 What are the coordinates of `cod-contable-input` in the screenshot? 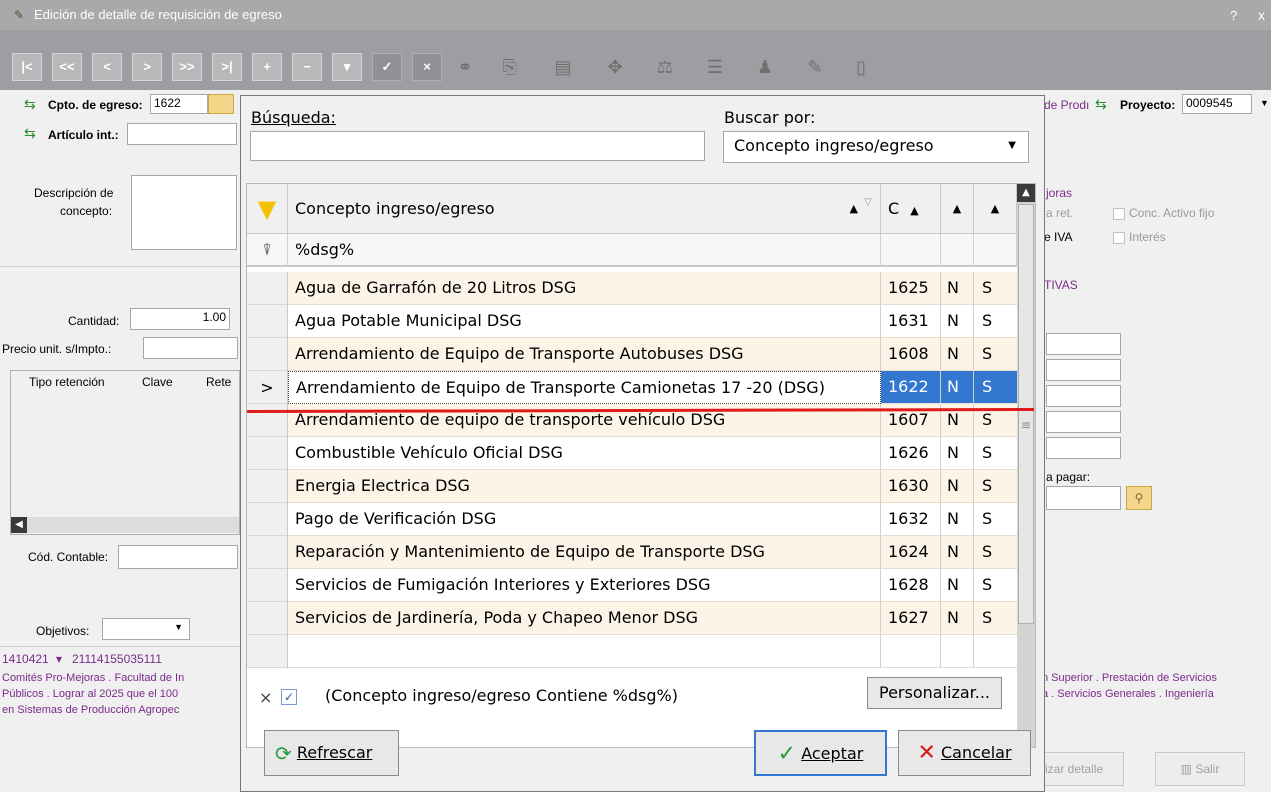 It's located at (178, 557).